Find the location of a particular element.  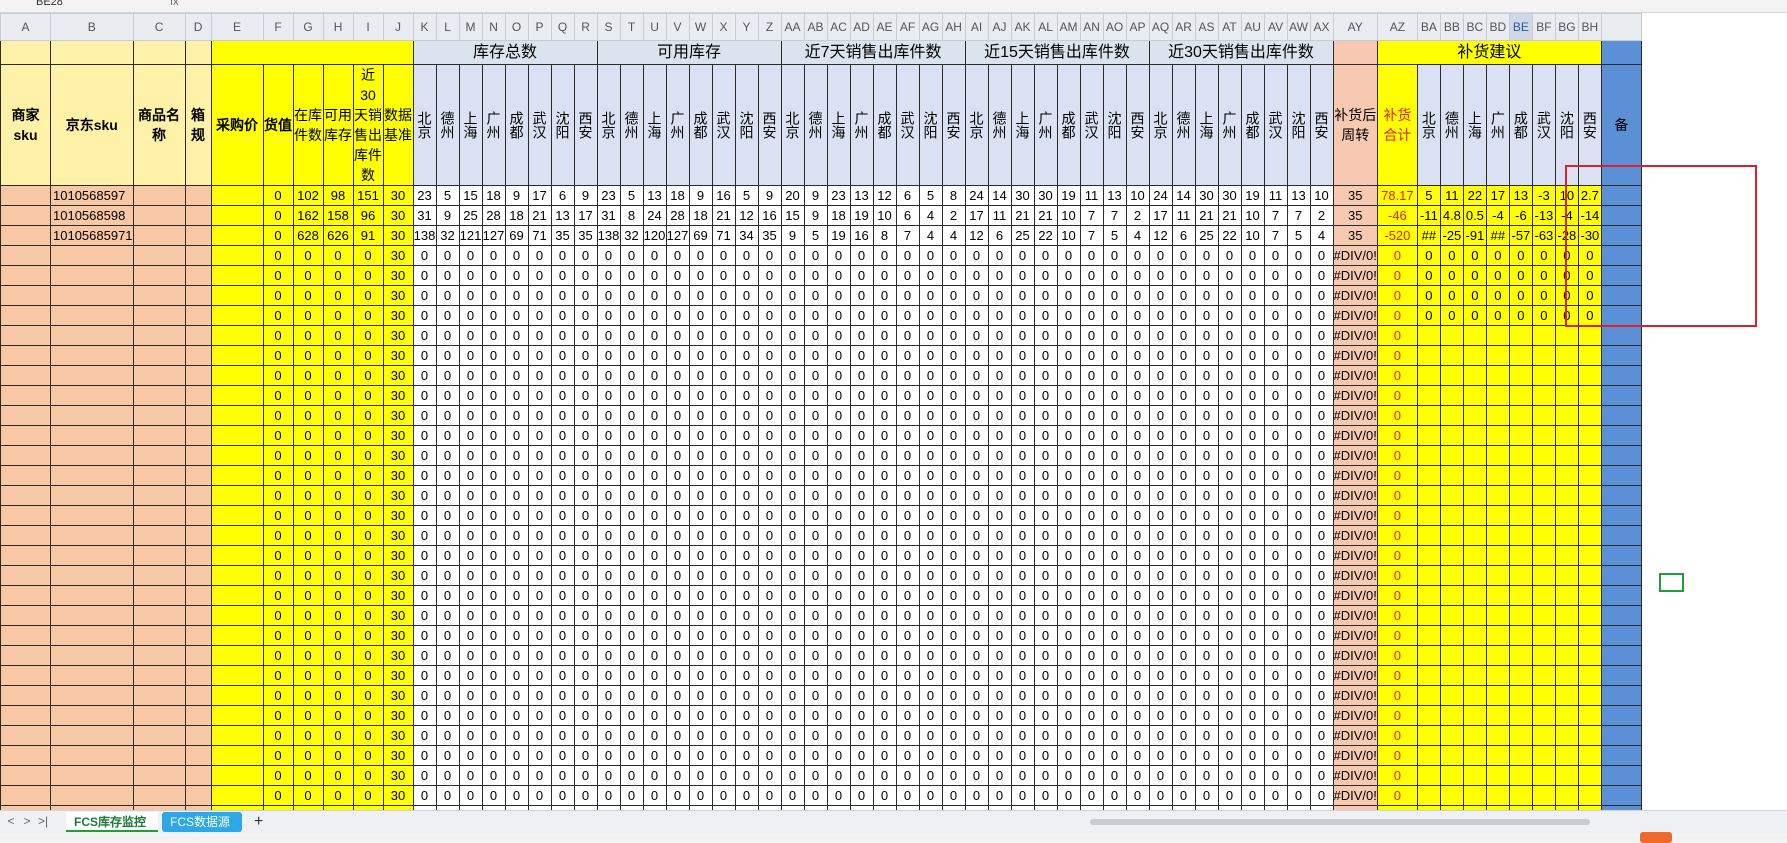

cell-city-value: 4 is located at coordinates (953, 235).